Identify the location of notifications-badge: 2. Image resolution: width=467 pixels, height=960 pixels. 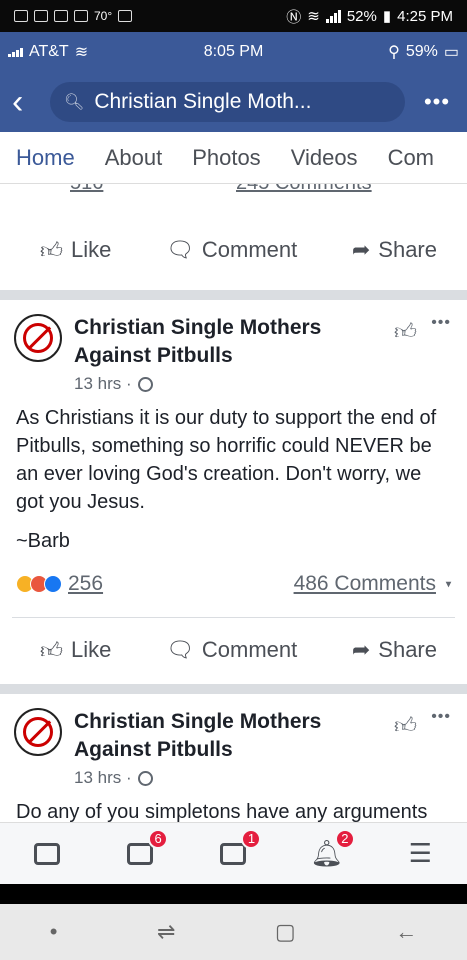
(344, 838).